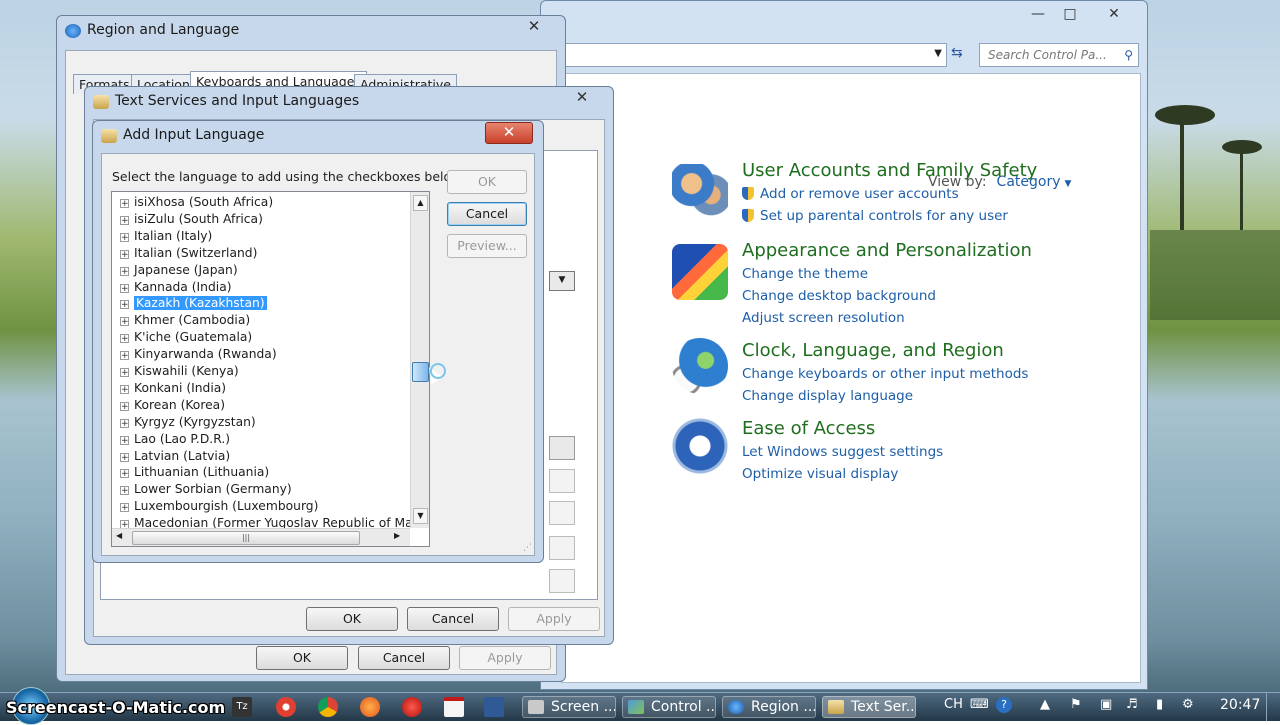 The height and width of the screenshot is (725, 1280). I want to click on list-item: + Kannada (India), so click(176, 287).